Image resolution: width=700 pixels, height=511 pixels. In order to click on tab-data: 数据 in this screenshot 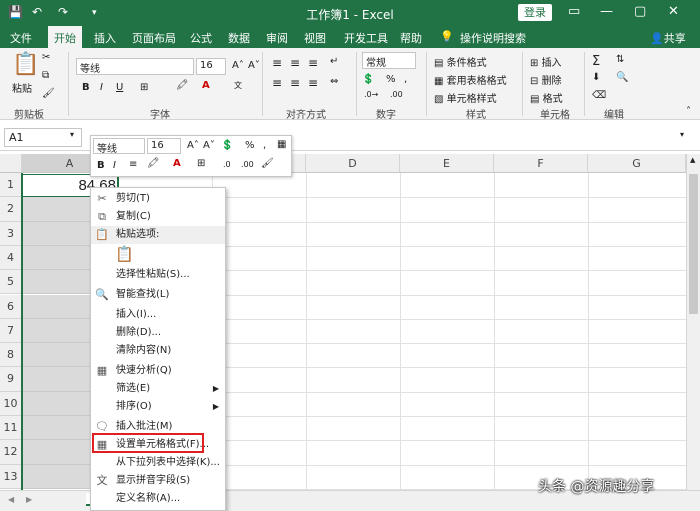, I will do `click(239, 38)`.